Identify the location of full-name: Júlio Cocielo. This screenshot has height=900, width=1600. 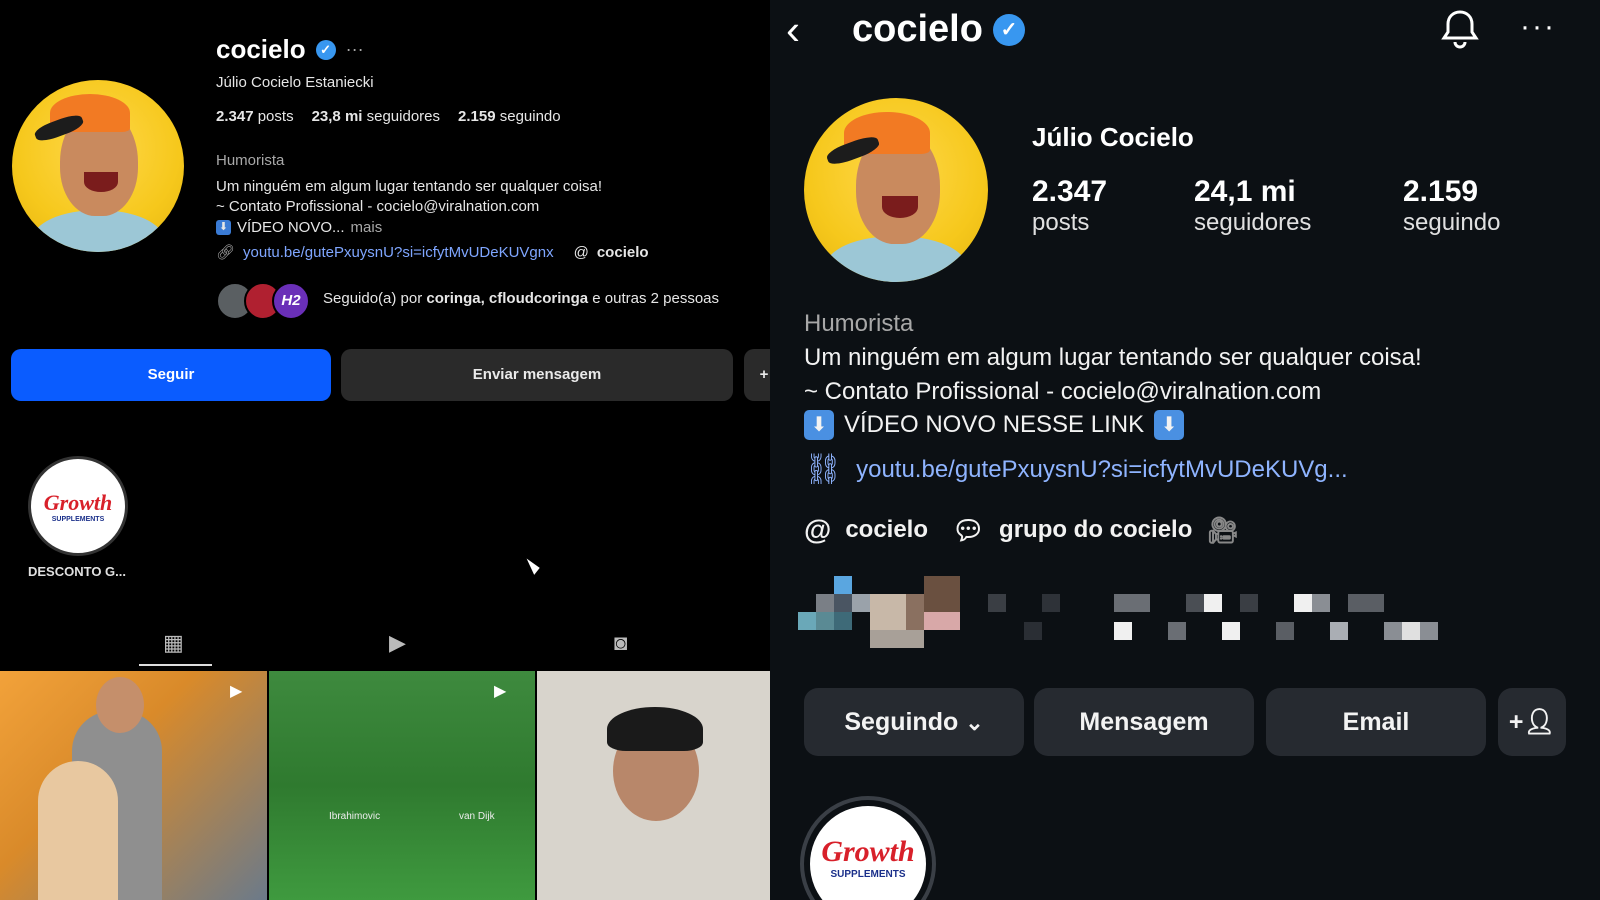
(1113, 137).